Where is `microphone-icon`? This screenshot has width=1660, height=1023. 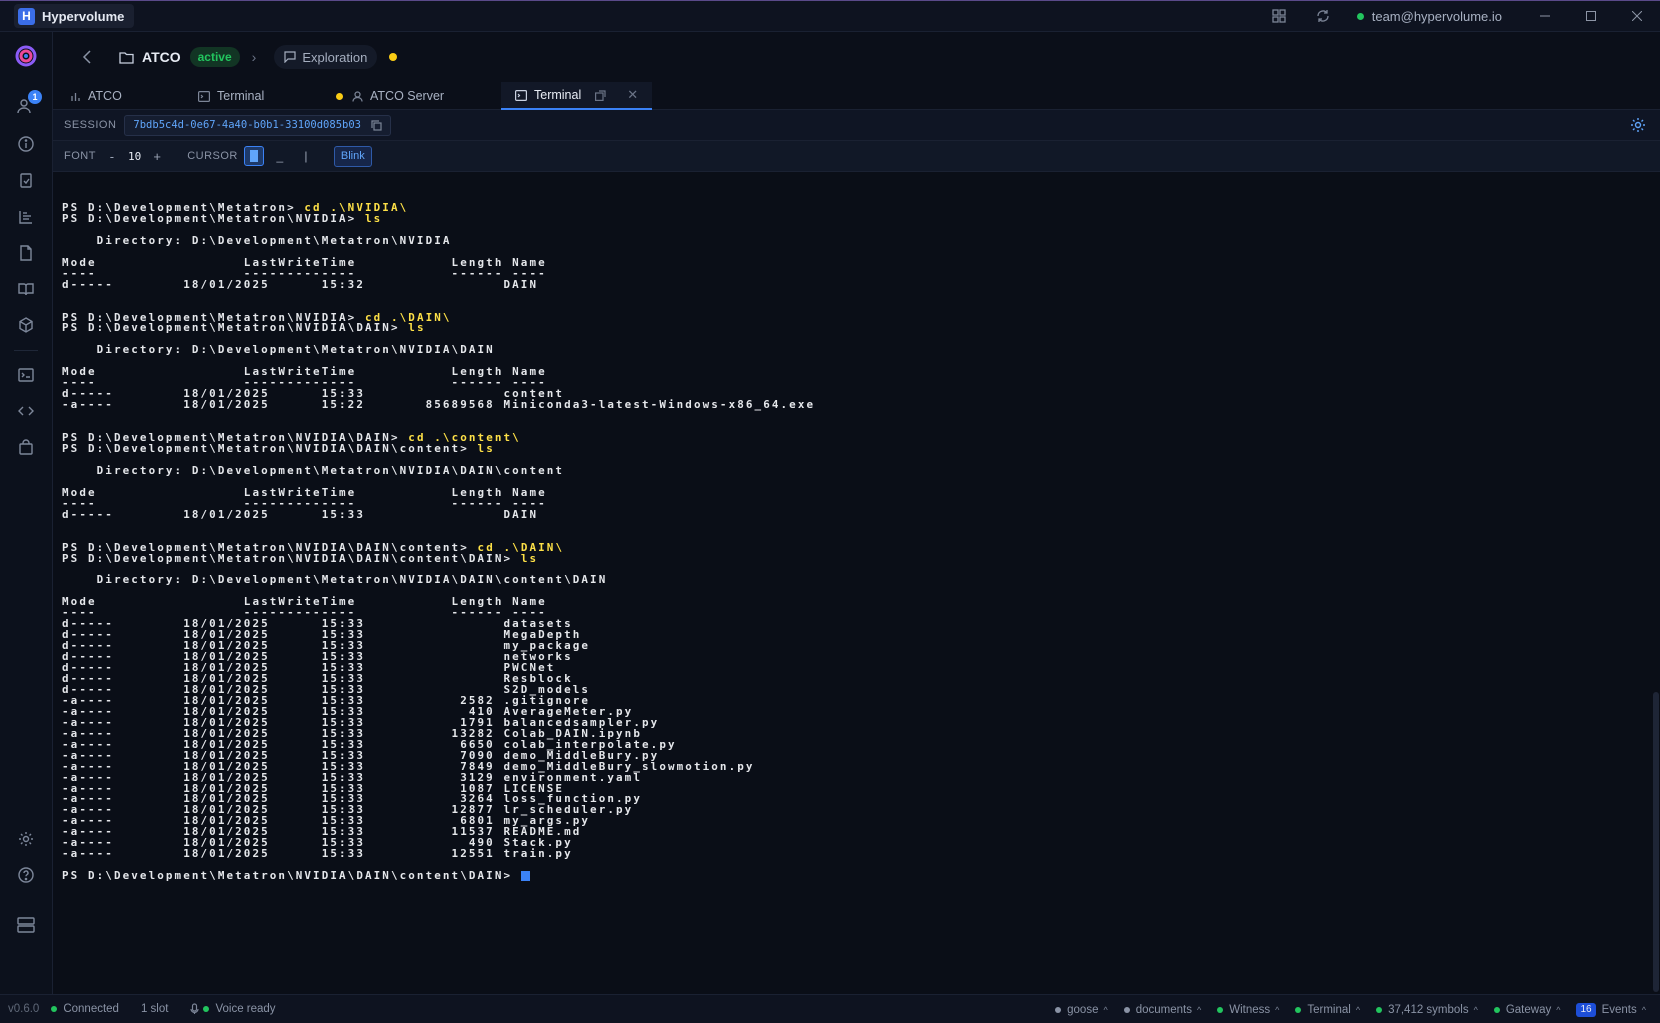
microphone-icon is located at coordinates (195, 1008).